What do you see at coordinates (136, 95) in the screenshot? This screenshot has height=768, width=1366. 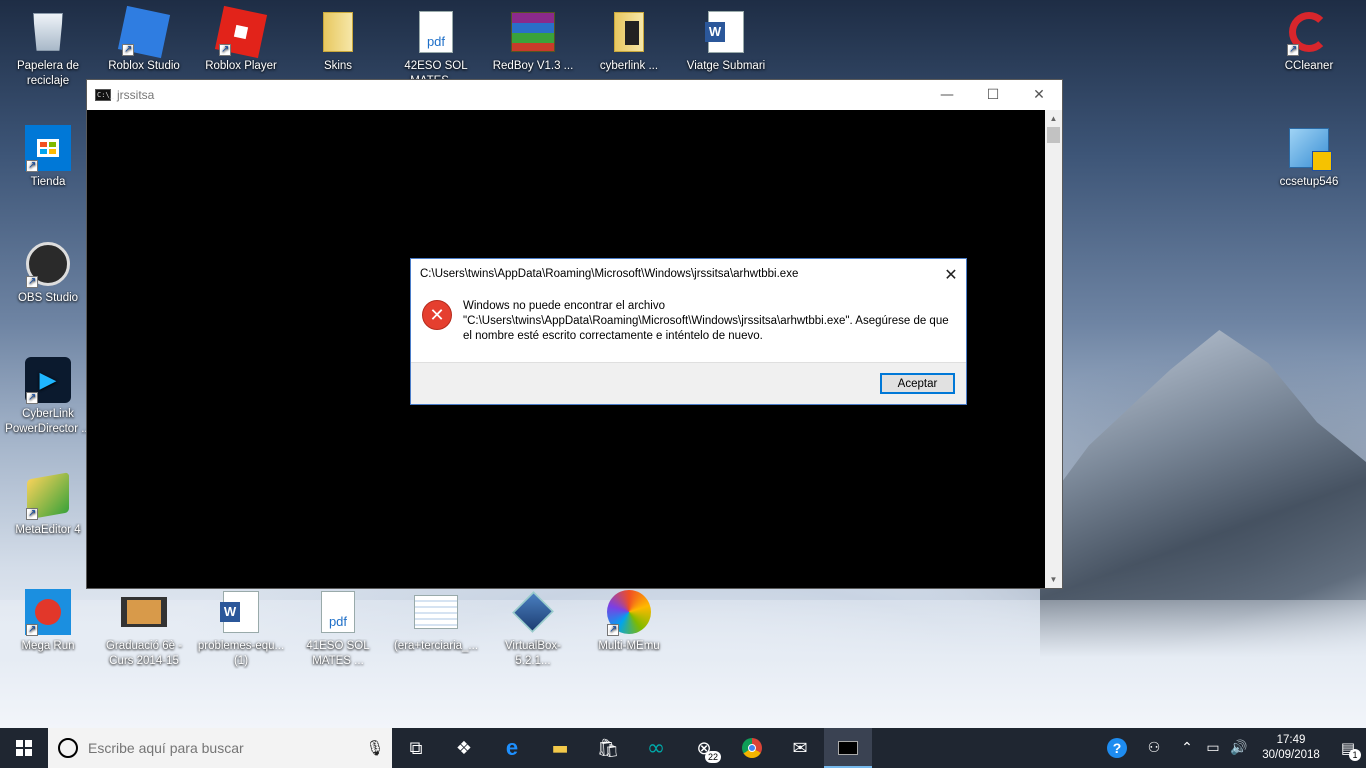 I see `console-title: jrssitsa` at bounding box center [136, 95].